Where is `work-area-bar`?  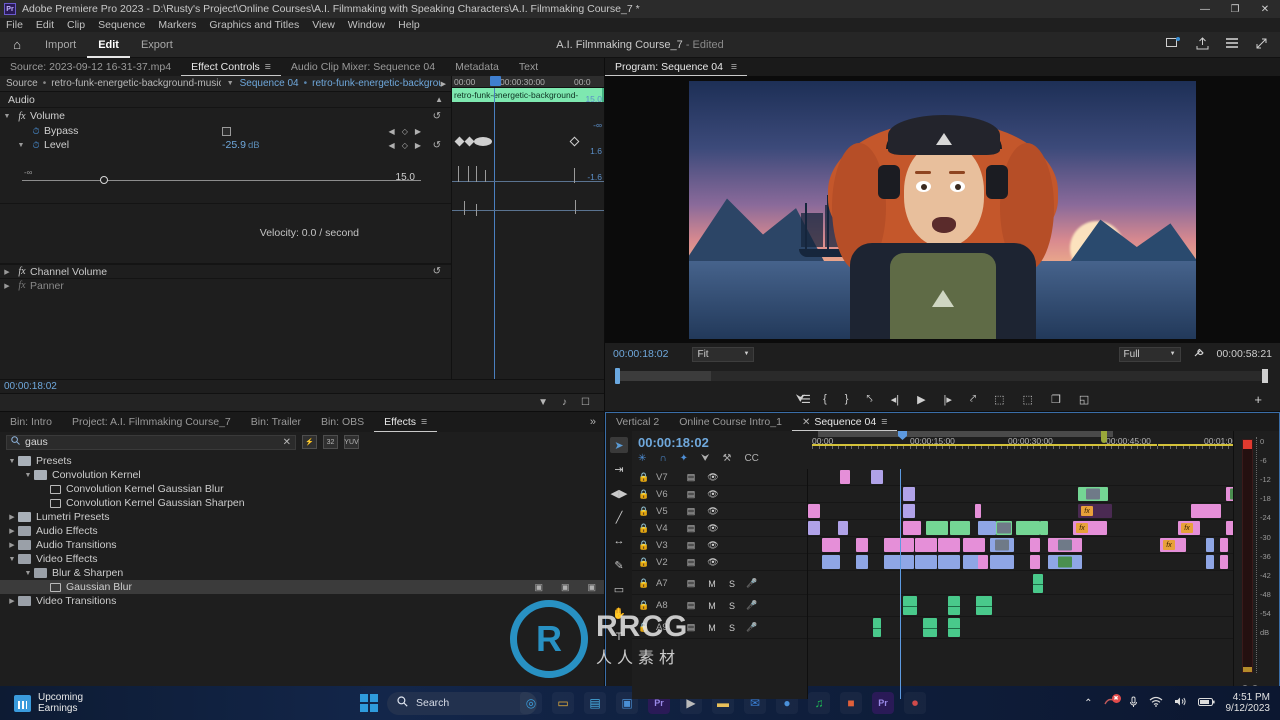
work-area-bar is located at coordinates (965, 434).